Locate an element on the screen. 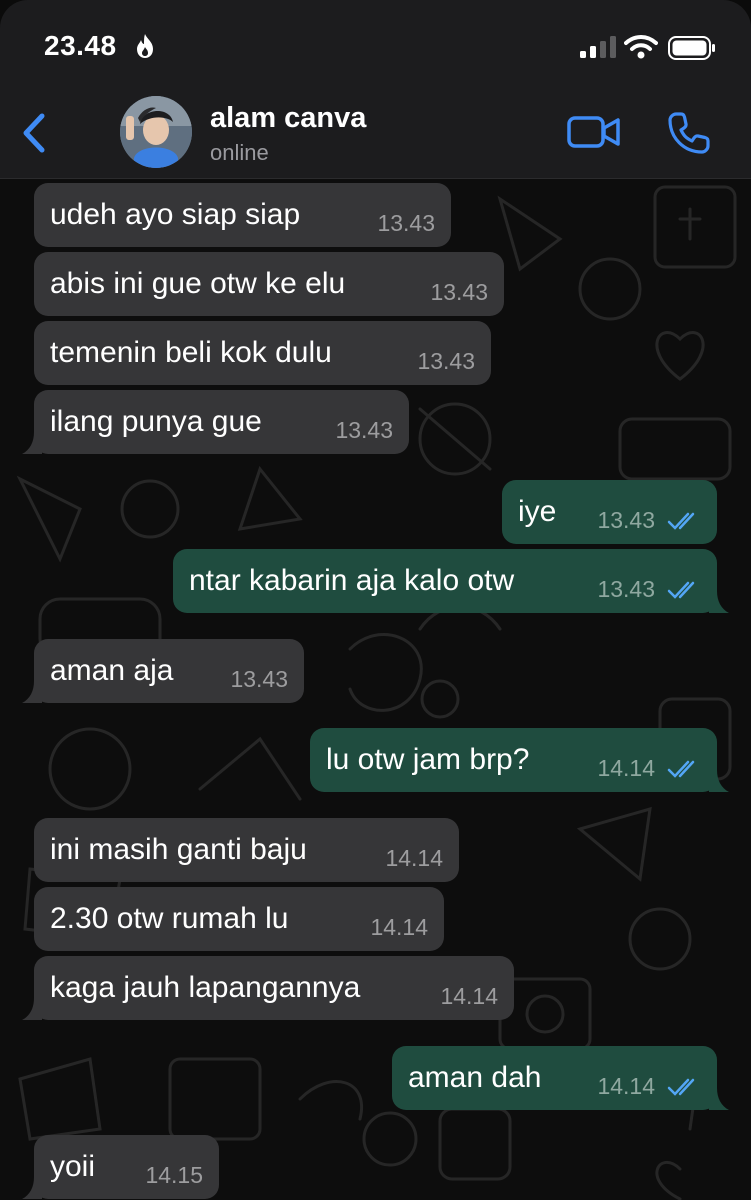  flame-icon is located at coordinates (145, 46).